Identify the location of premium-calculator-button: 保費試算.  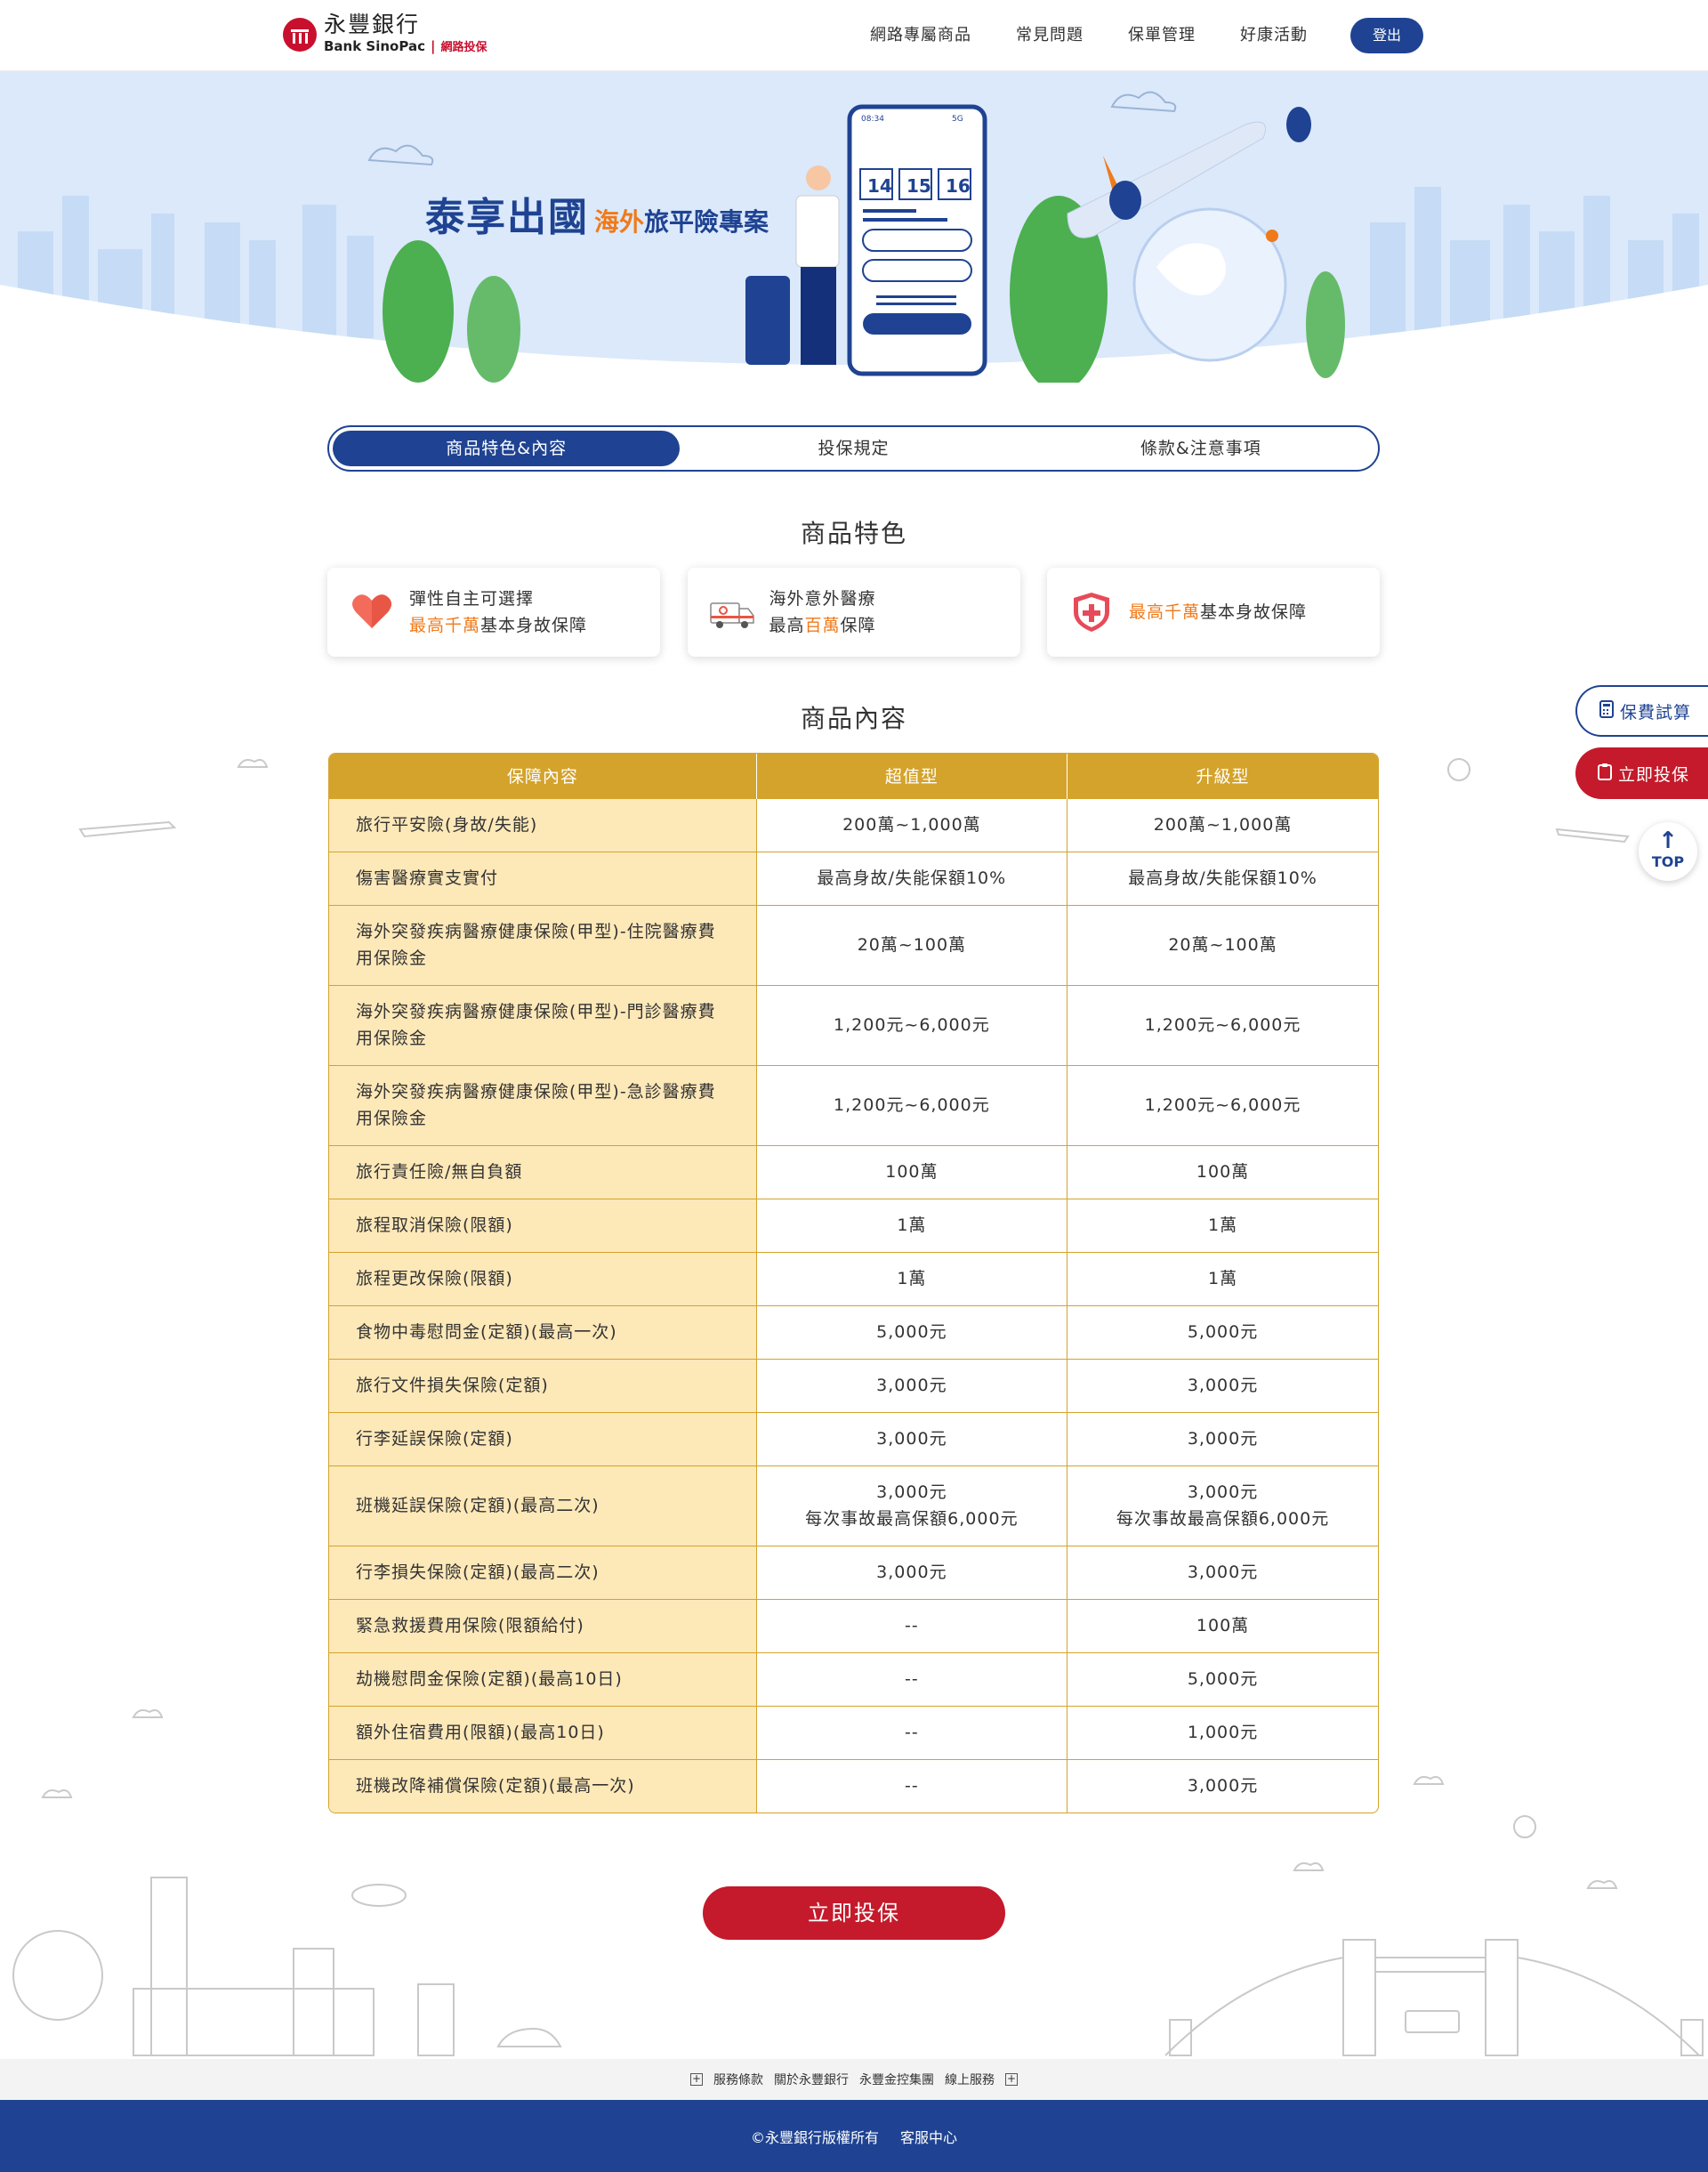
(1641, 711).